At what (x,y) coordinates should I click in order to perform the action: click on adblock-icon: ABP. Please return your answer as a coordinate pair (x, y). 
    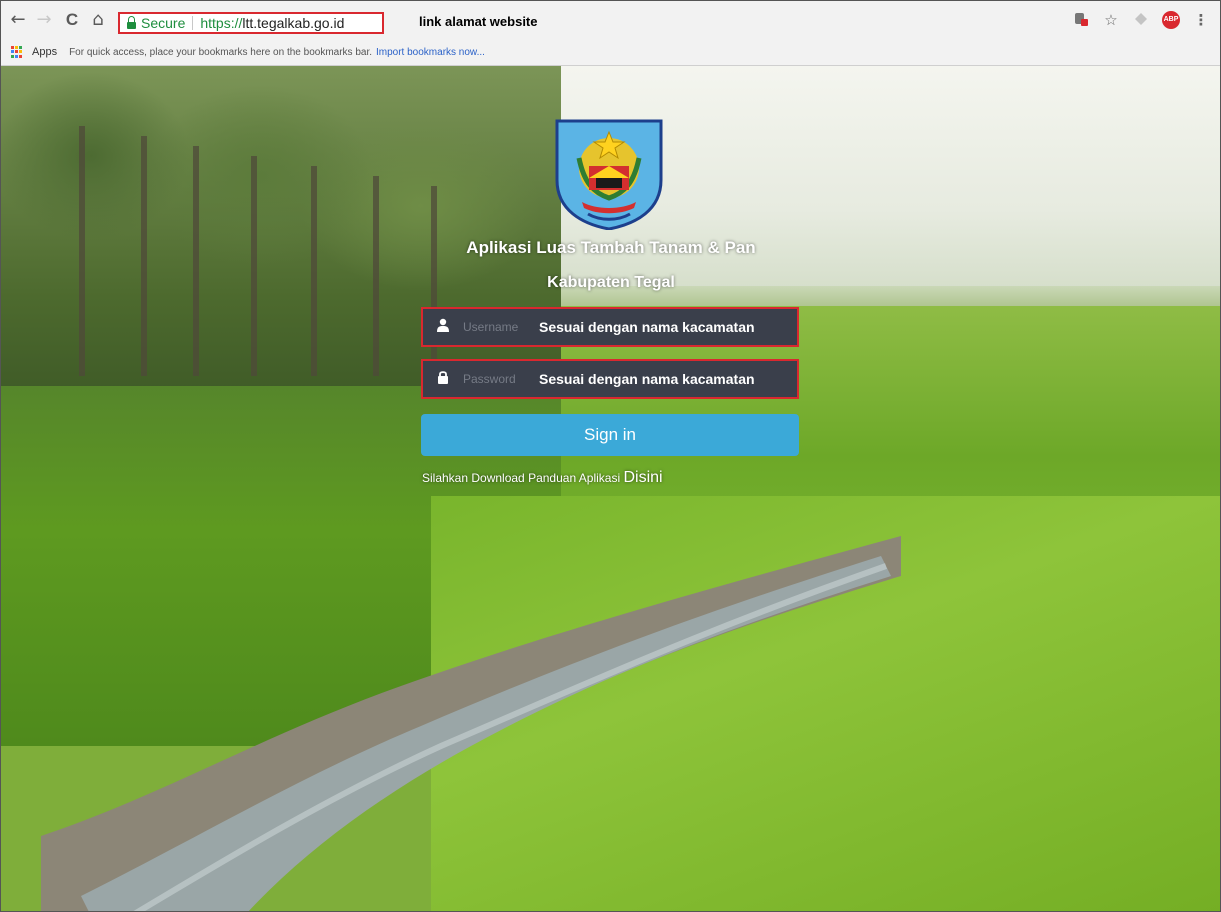
    Looking at the image, I should click on (1171, 20).